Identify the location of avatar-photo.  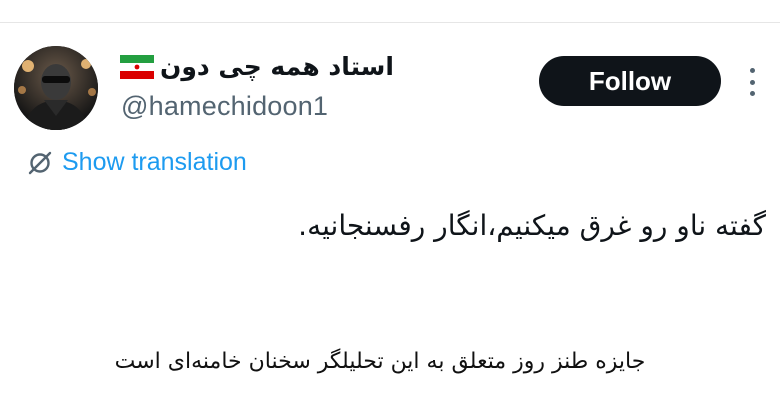
(56, 88).